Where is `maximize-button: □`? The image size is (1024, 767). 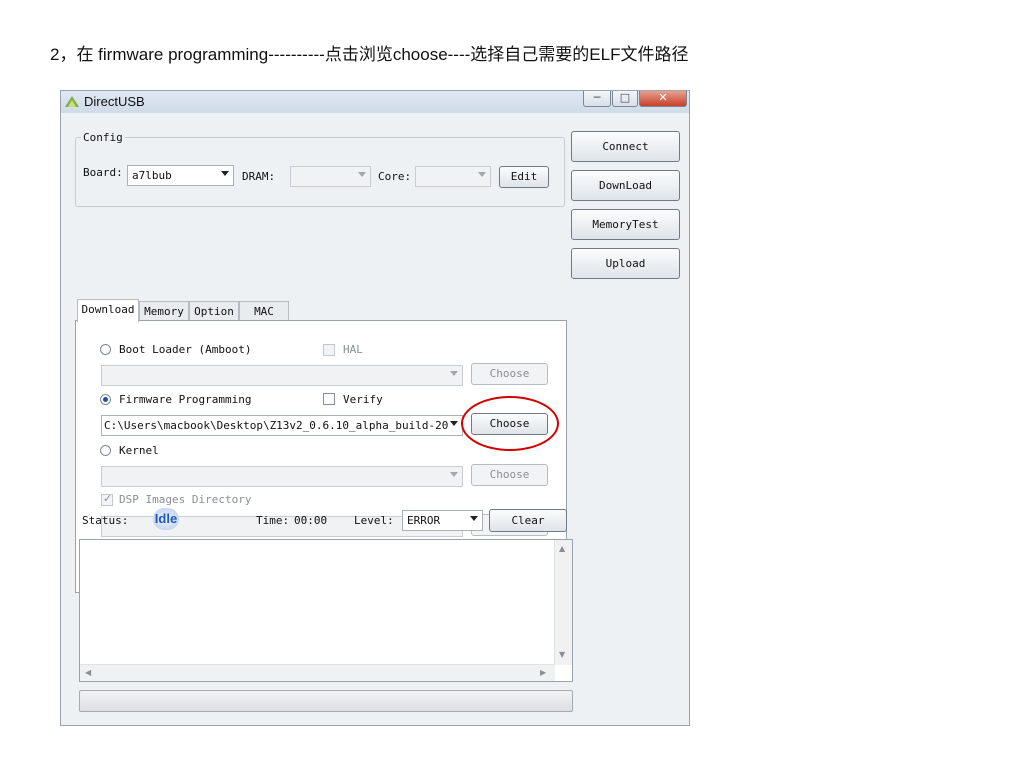 maximize-button: □ is located at coordinates (625, 99).